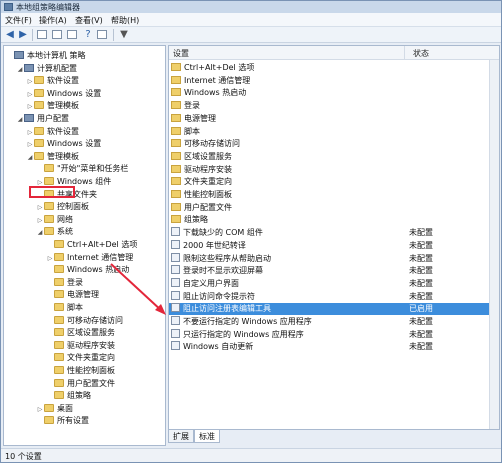 Image resolution: width=502 pixels, height=463 pixels. What do you see at coordinates (329, 119) in the screenshot?
I see `category-row: 电源管理` at bounding box center [329, 119].